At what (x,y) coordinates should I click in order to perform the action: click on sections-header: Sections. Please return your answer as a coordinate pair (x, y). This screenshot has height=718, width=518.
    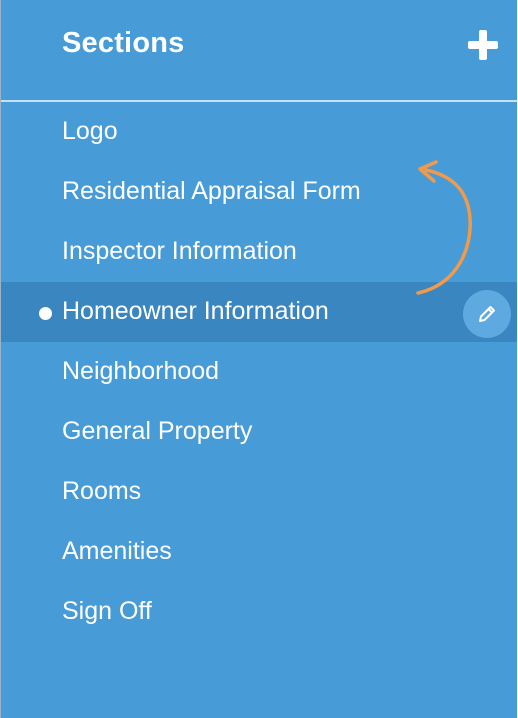
    Looking at the image, I should click on (259, 50).